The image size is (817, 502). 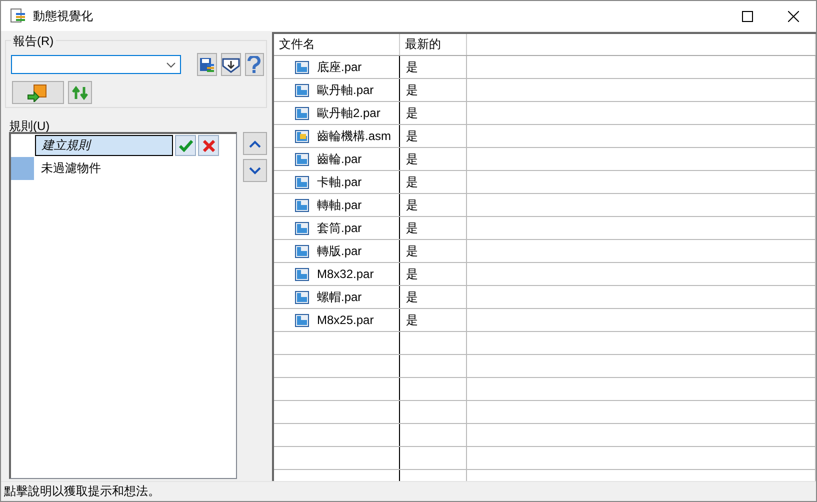 I want to click on confirm-button, so click(x=185, y=145).